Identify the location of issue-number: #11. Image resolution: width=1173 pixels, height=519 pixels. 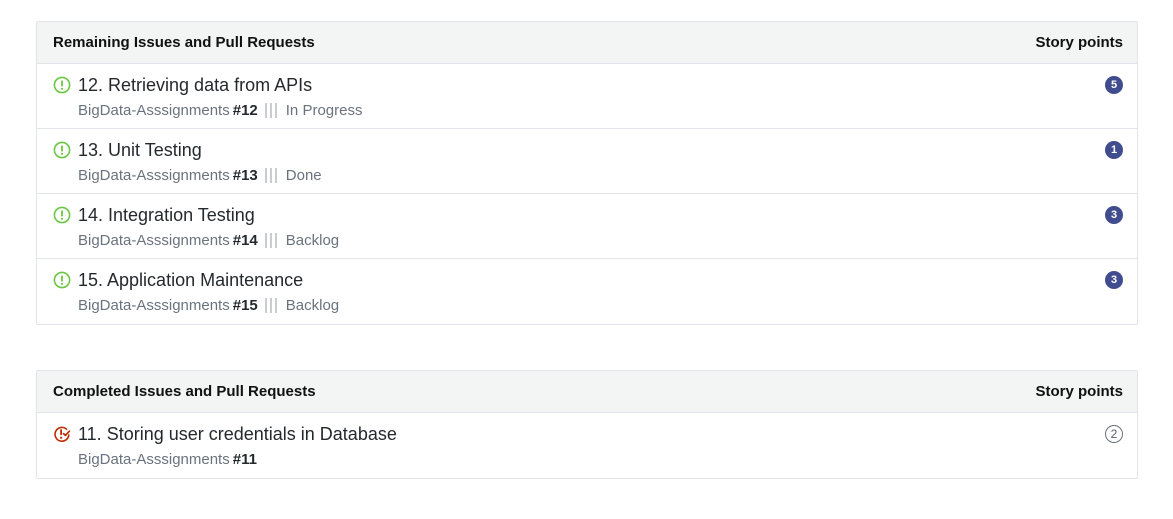
(245, 459).